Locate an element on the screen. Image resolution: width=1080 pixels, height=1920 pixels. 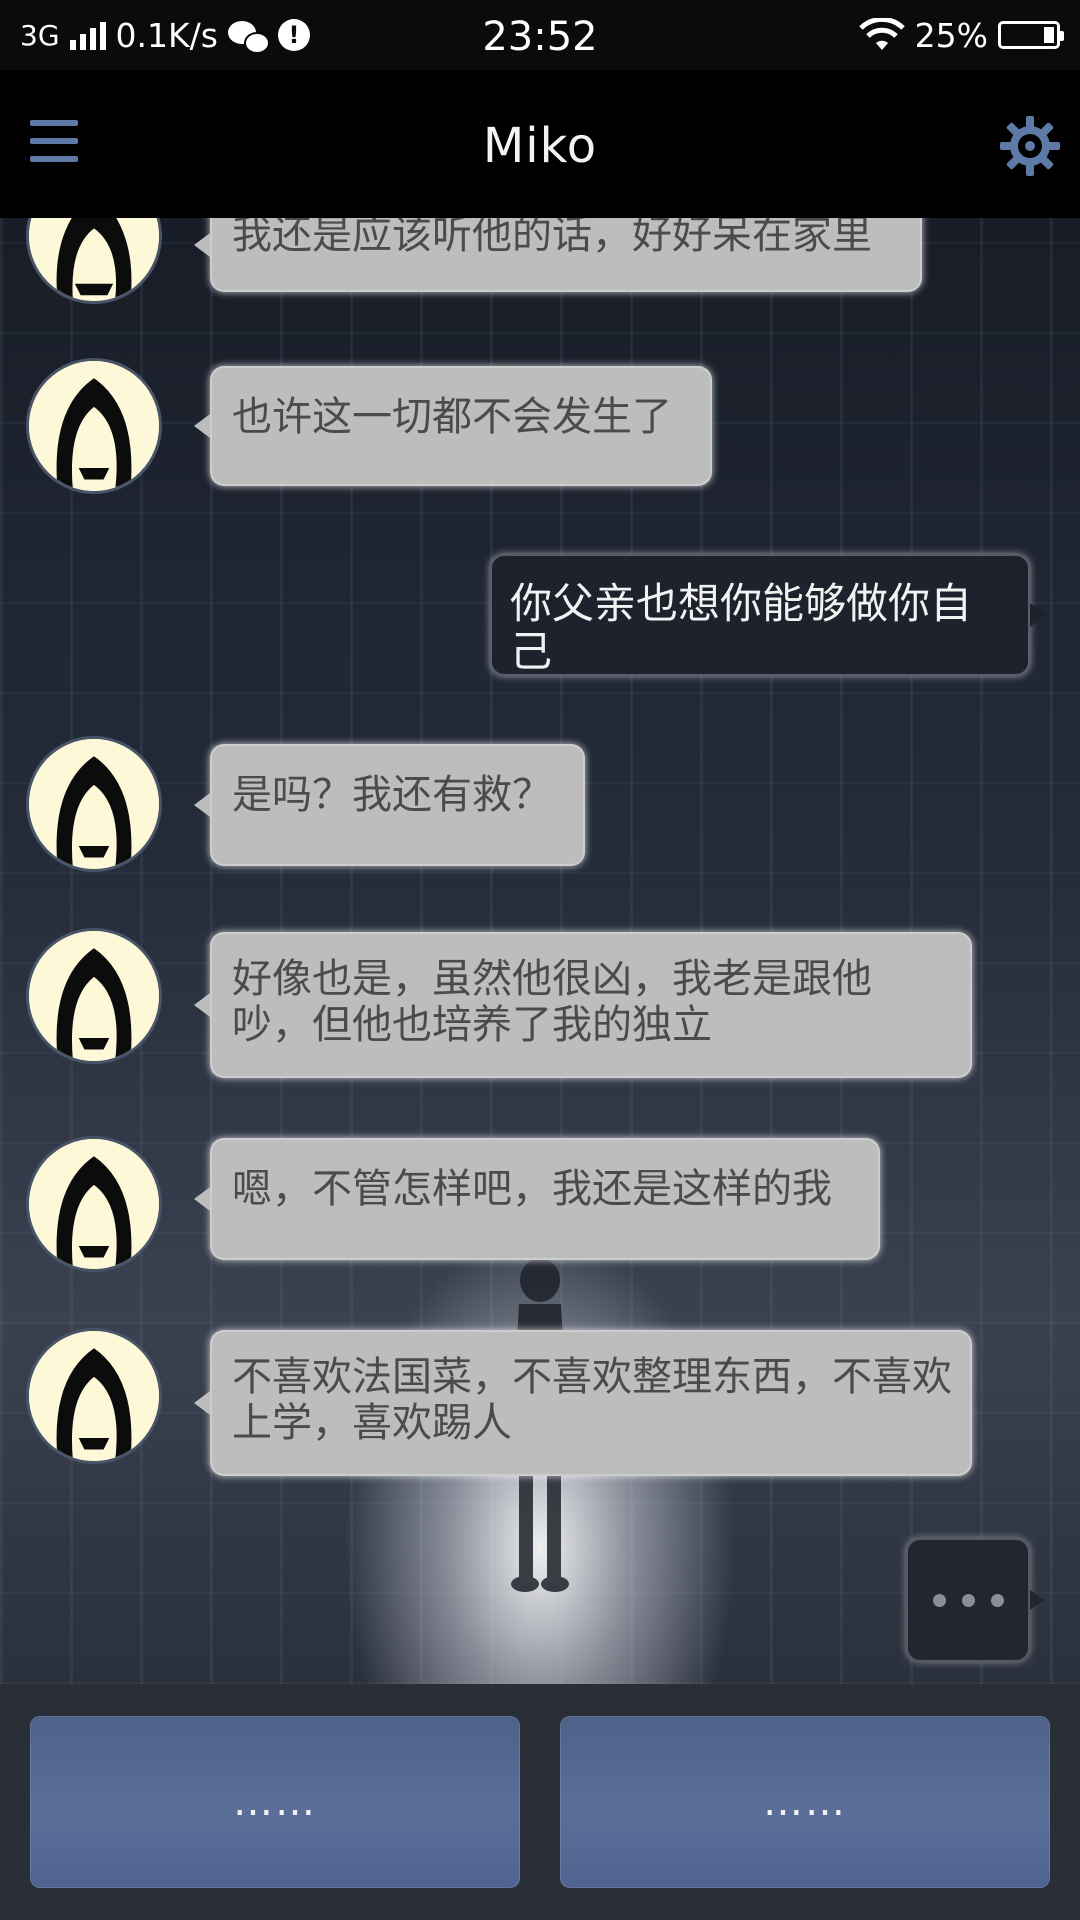
battery-icon is located at coordinates (1031, 35).